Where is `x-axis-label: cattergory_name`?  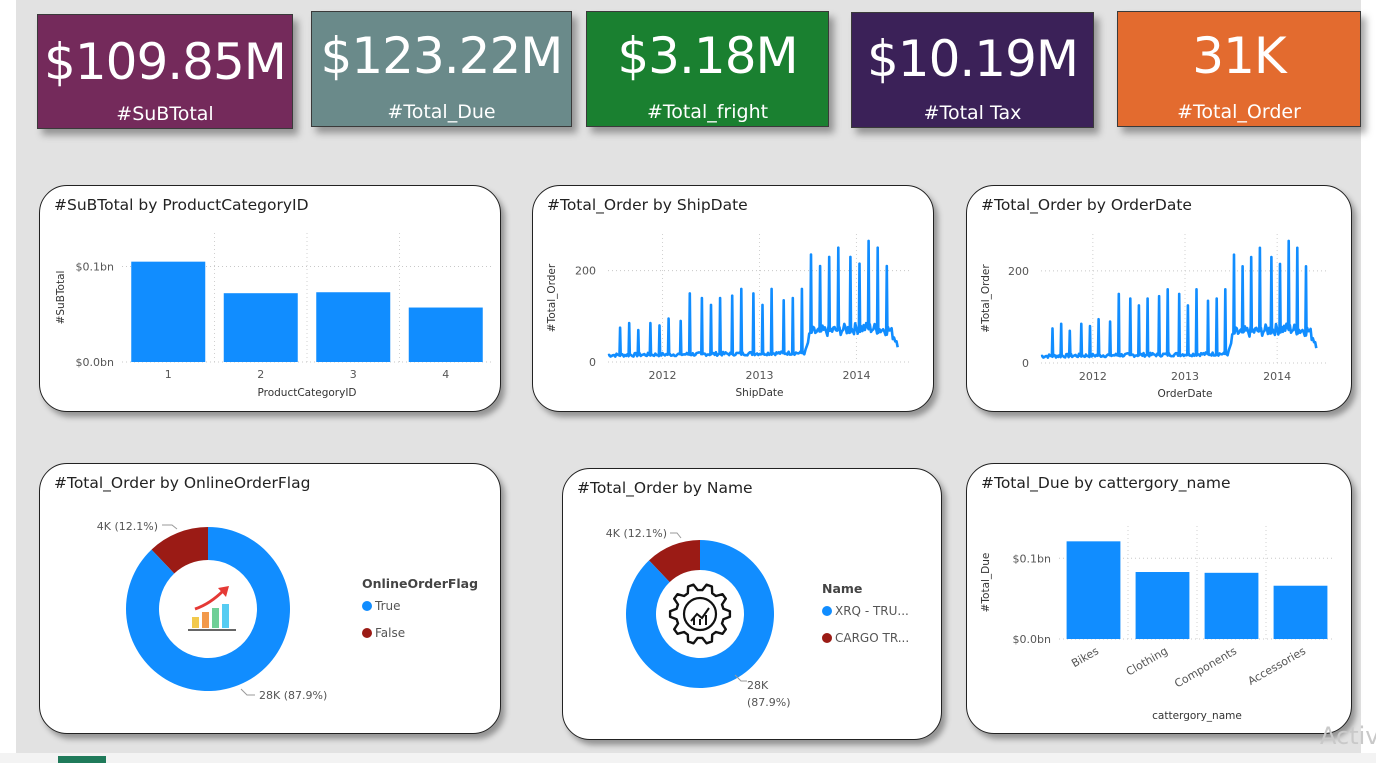 x-axis-label: cattergory_name is located at coordinates (1197, 716).